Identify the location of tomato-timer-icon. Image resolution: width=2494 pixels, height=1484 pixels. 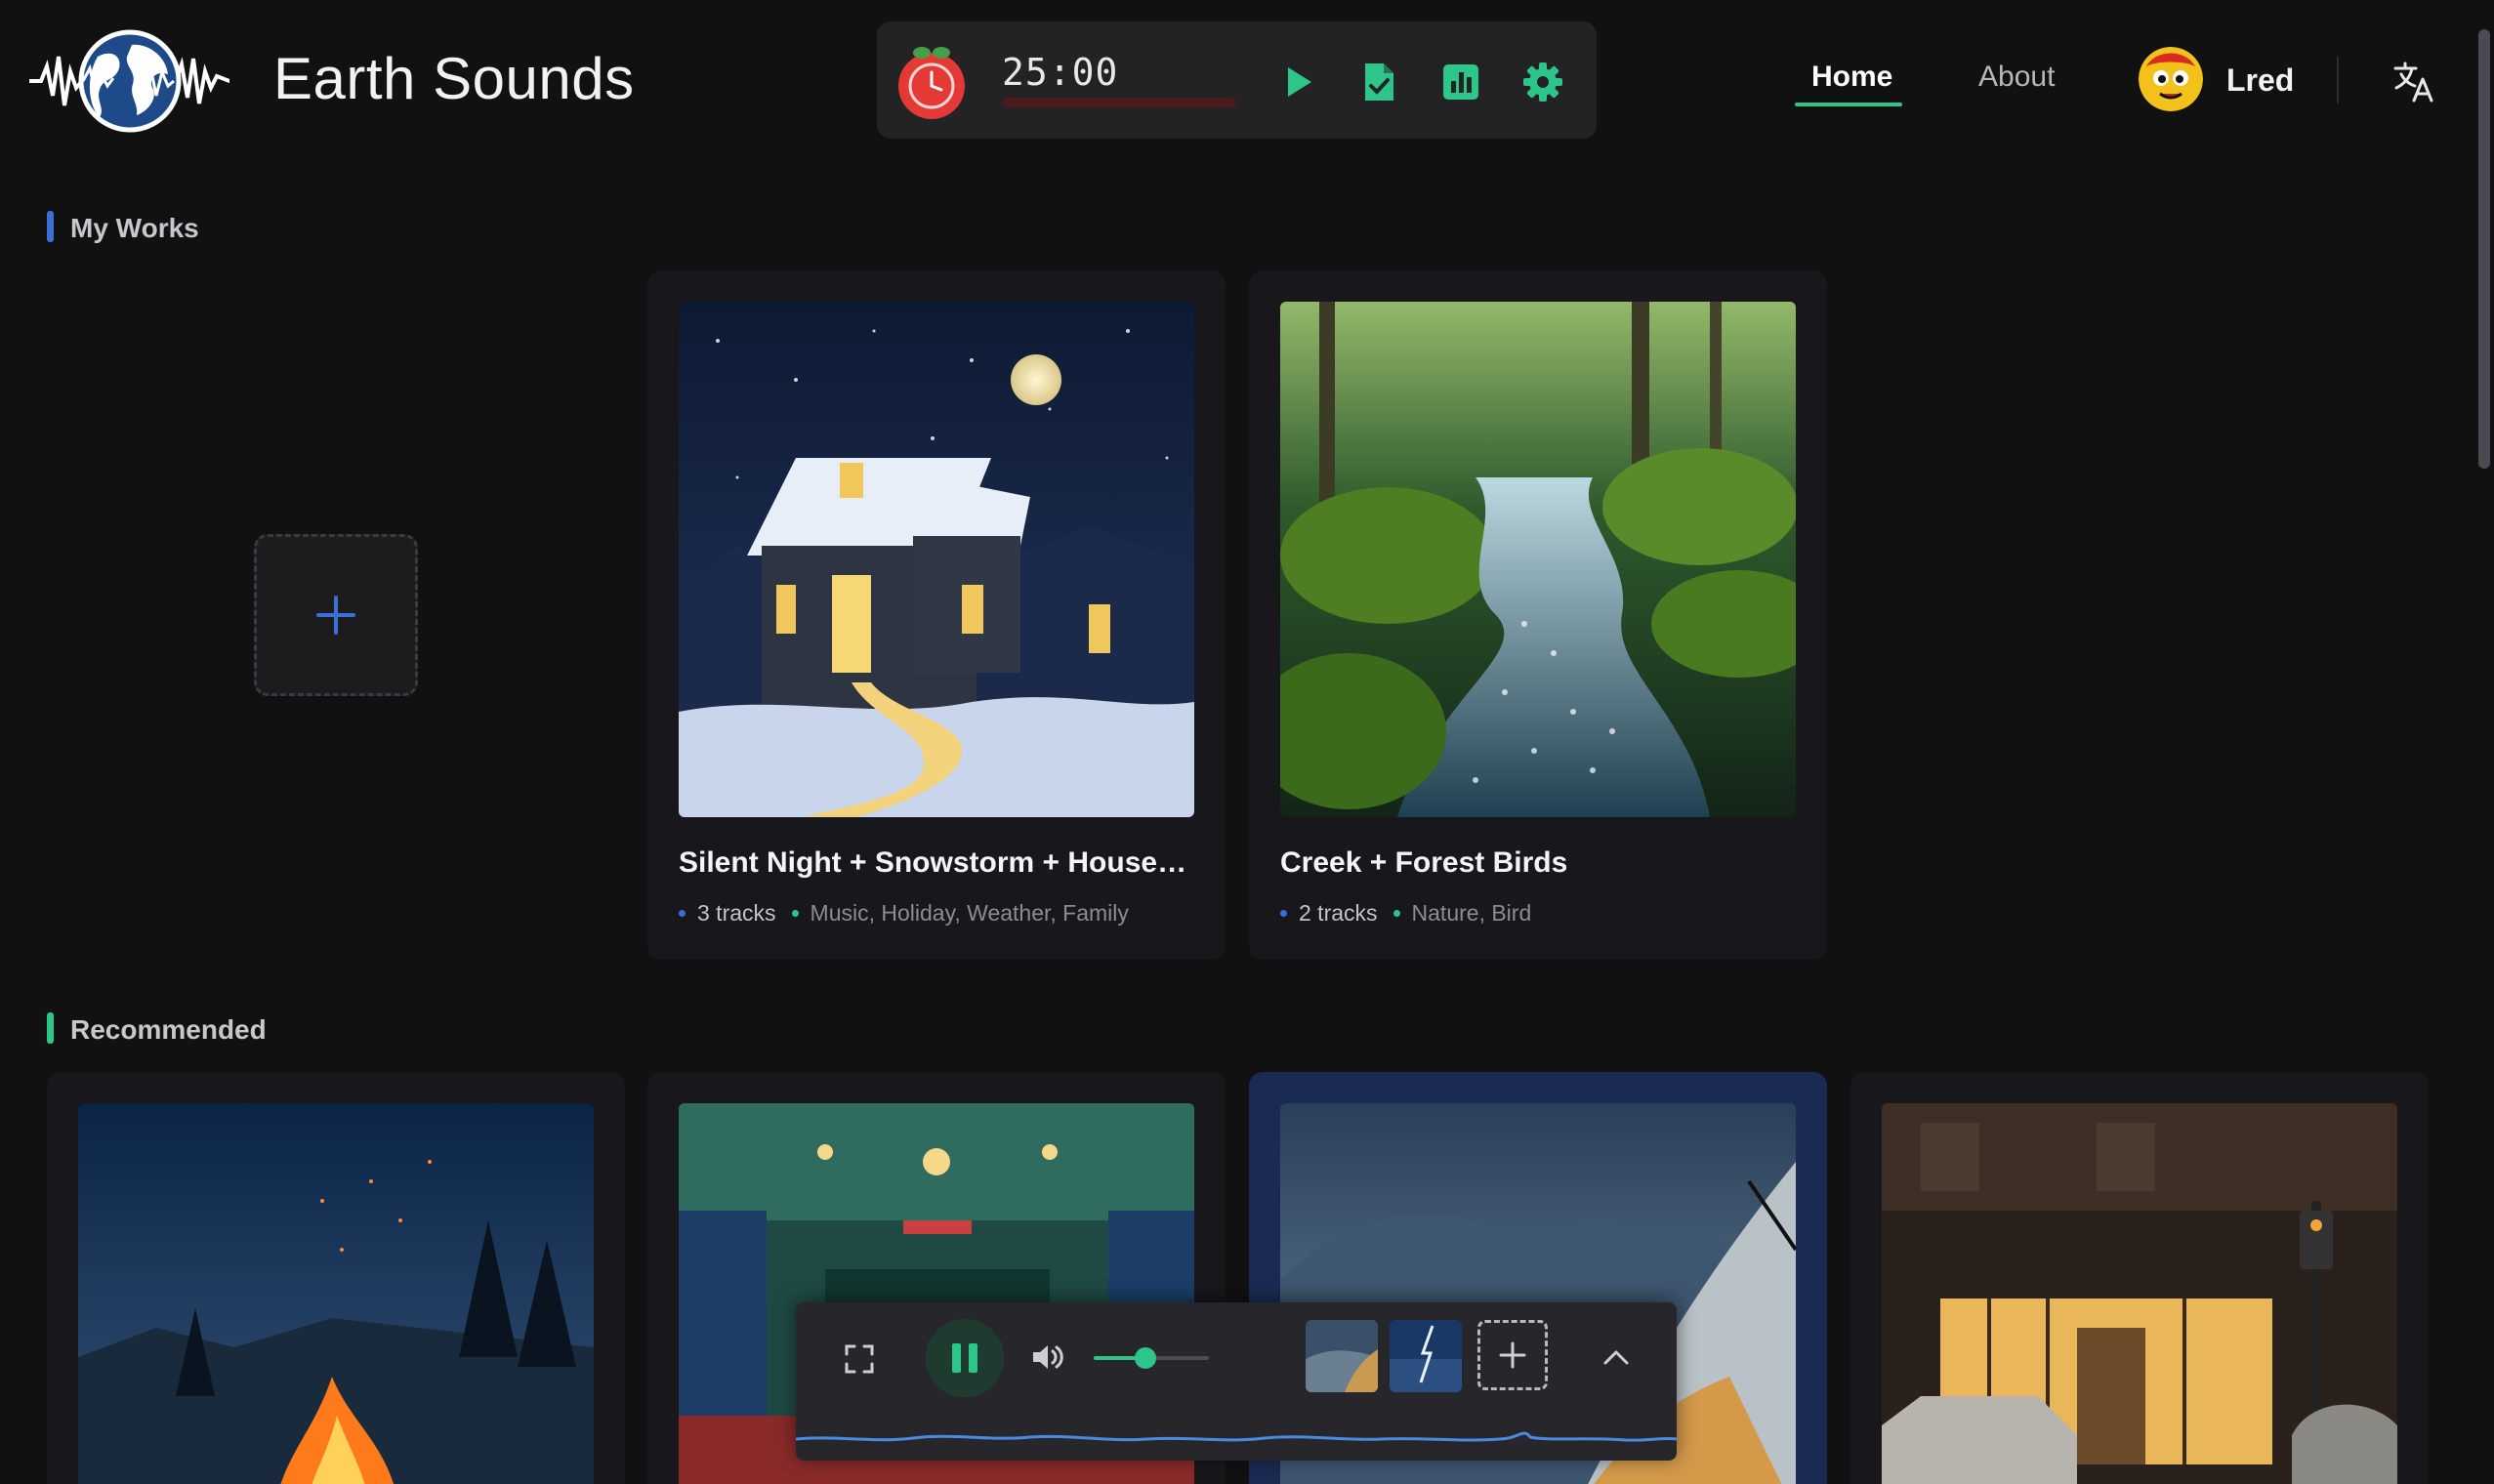
(932, 82).